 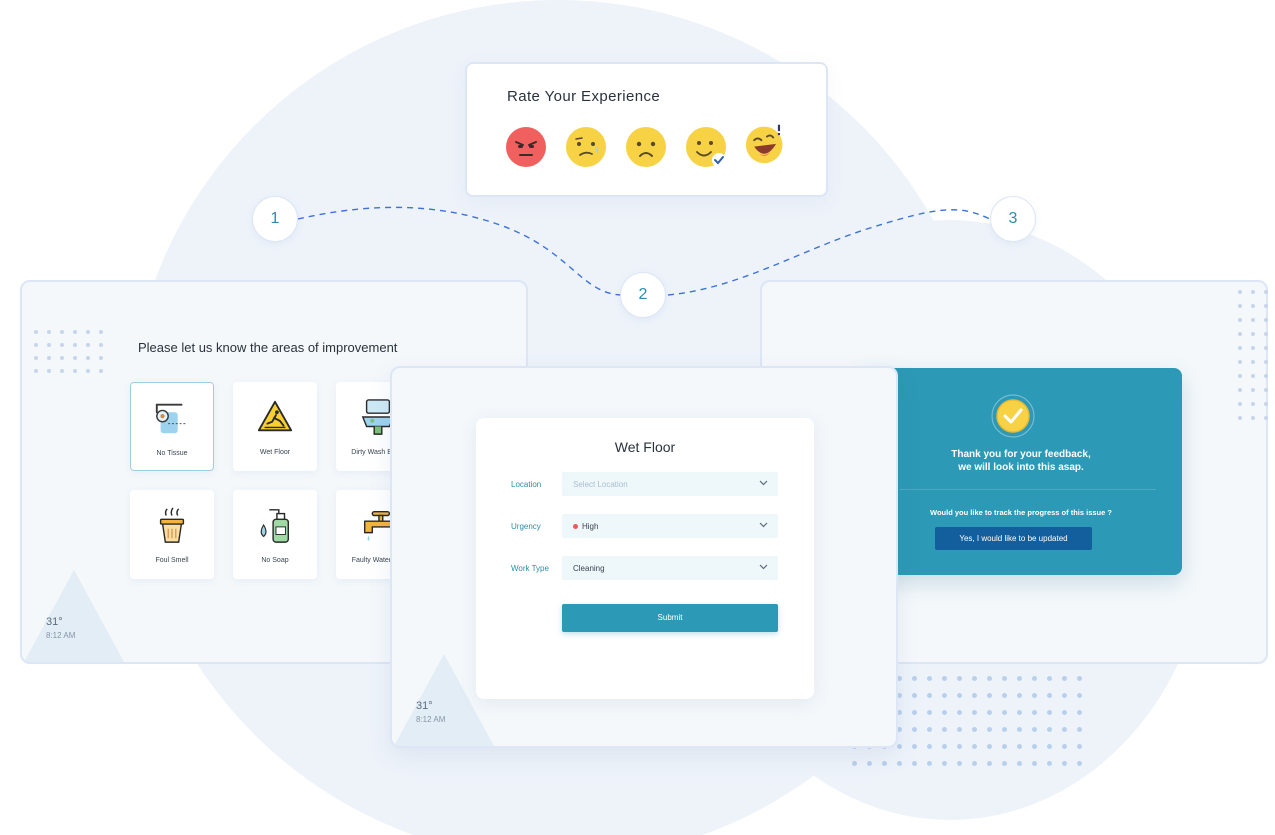 What do you see at coordinates (670, 618) in the screenshot?
I see `submit-button: Submit` at bounding box center [670, 618].